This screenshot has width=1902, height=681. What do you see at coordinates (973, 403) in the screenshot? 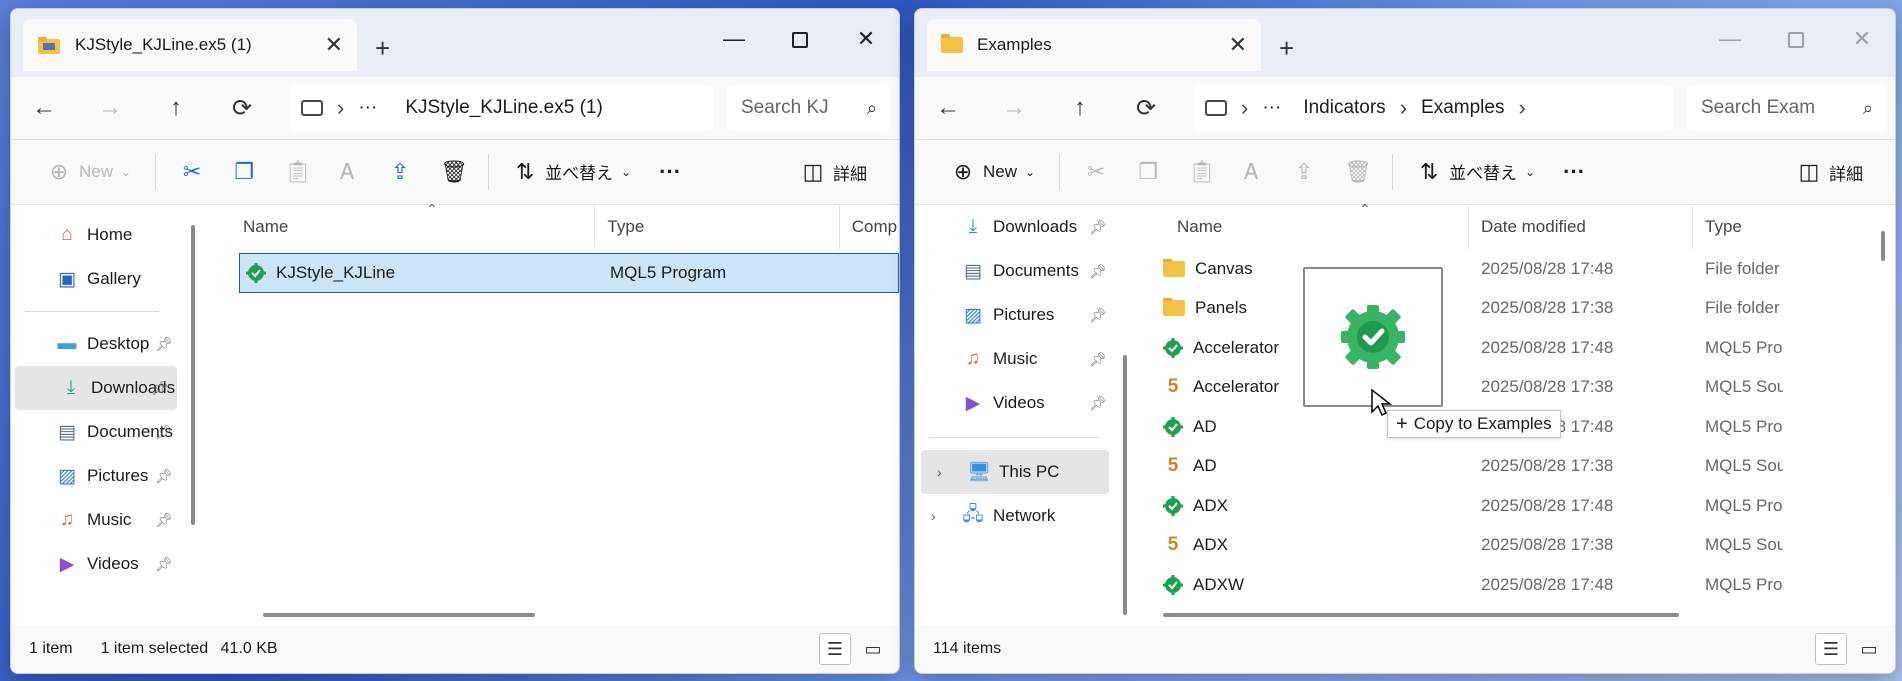
I see `video-icon: ▶` at bounding box center [973, 403].